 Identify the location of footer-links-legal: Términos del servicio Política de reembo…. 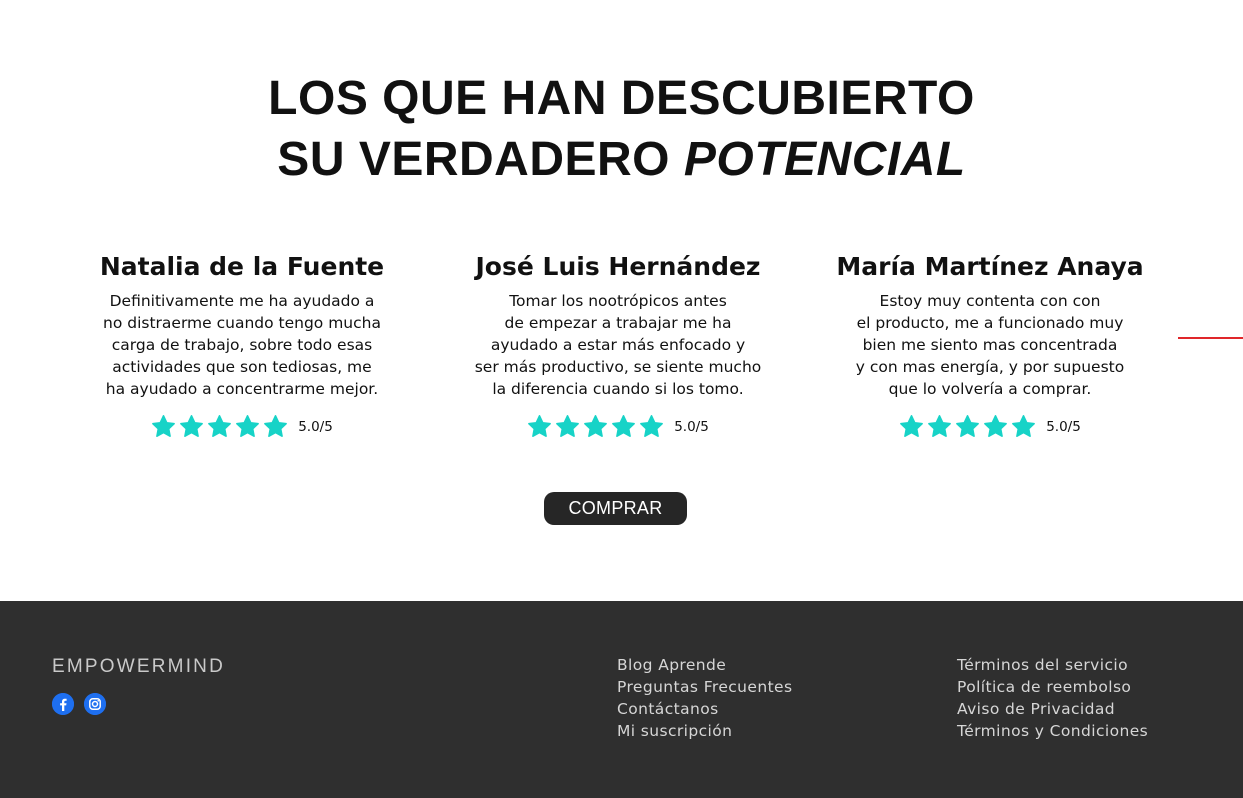
(1052, 698).